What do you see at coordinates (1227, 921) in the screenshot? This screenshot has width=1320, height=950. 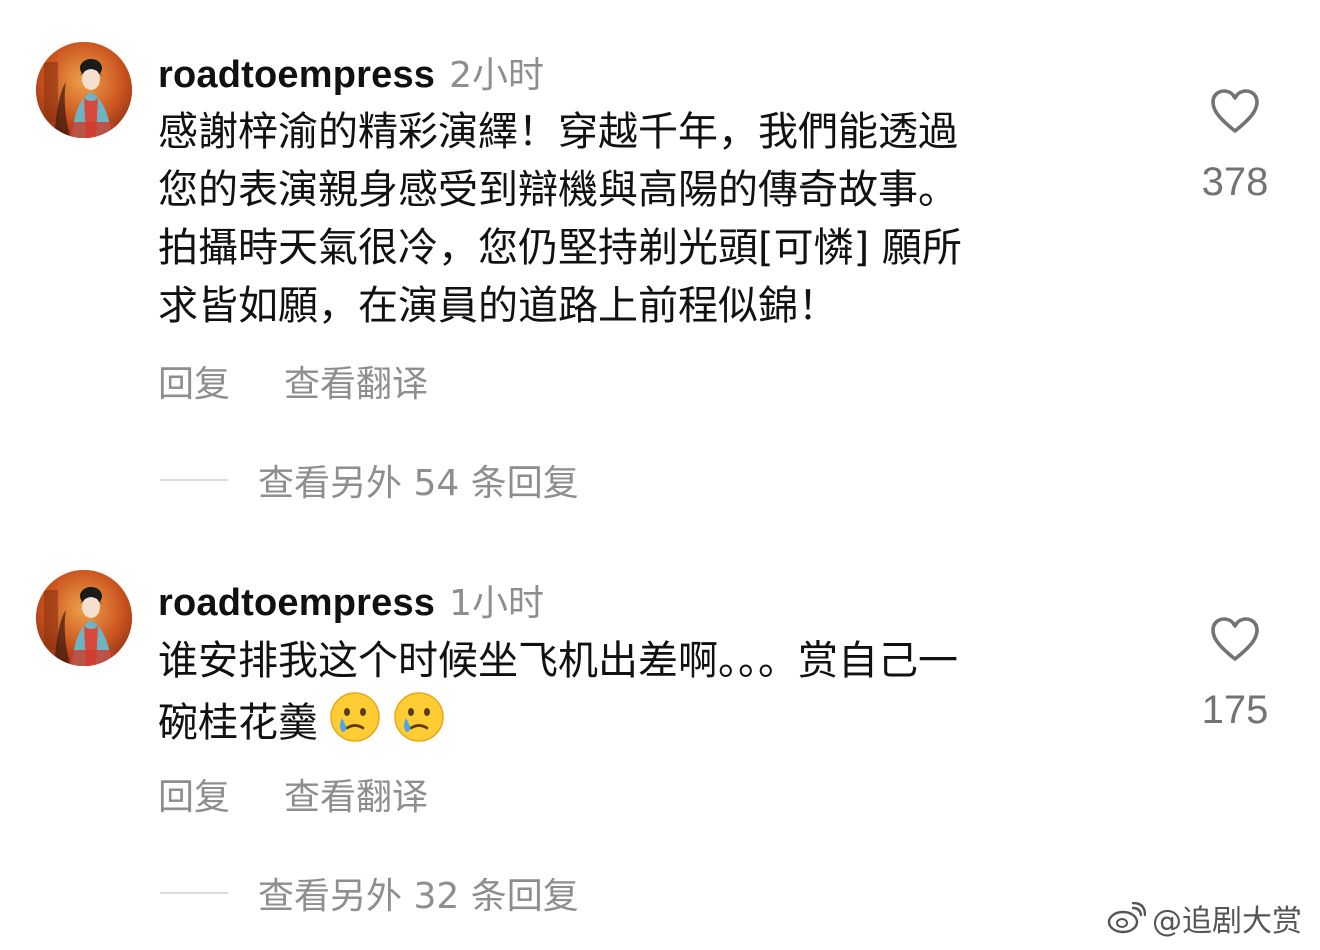 I see `watermark-text: @追剧大赏` at bounding box center [1227, 921].